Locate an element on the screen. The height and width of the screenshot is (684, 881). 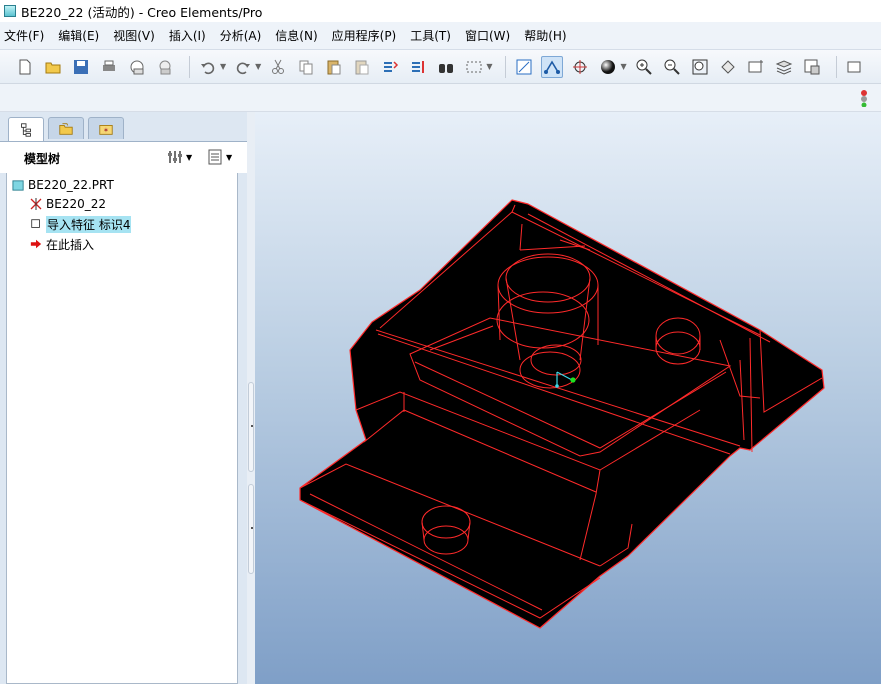
panel-splitter is located at coordinates (251, 398).